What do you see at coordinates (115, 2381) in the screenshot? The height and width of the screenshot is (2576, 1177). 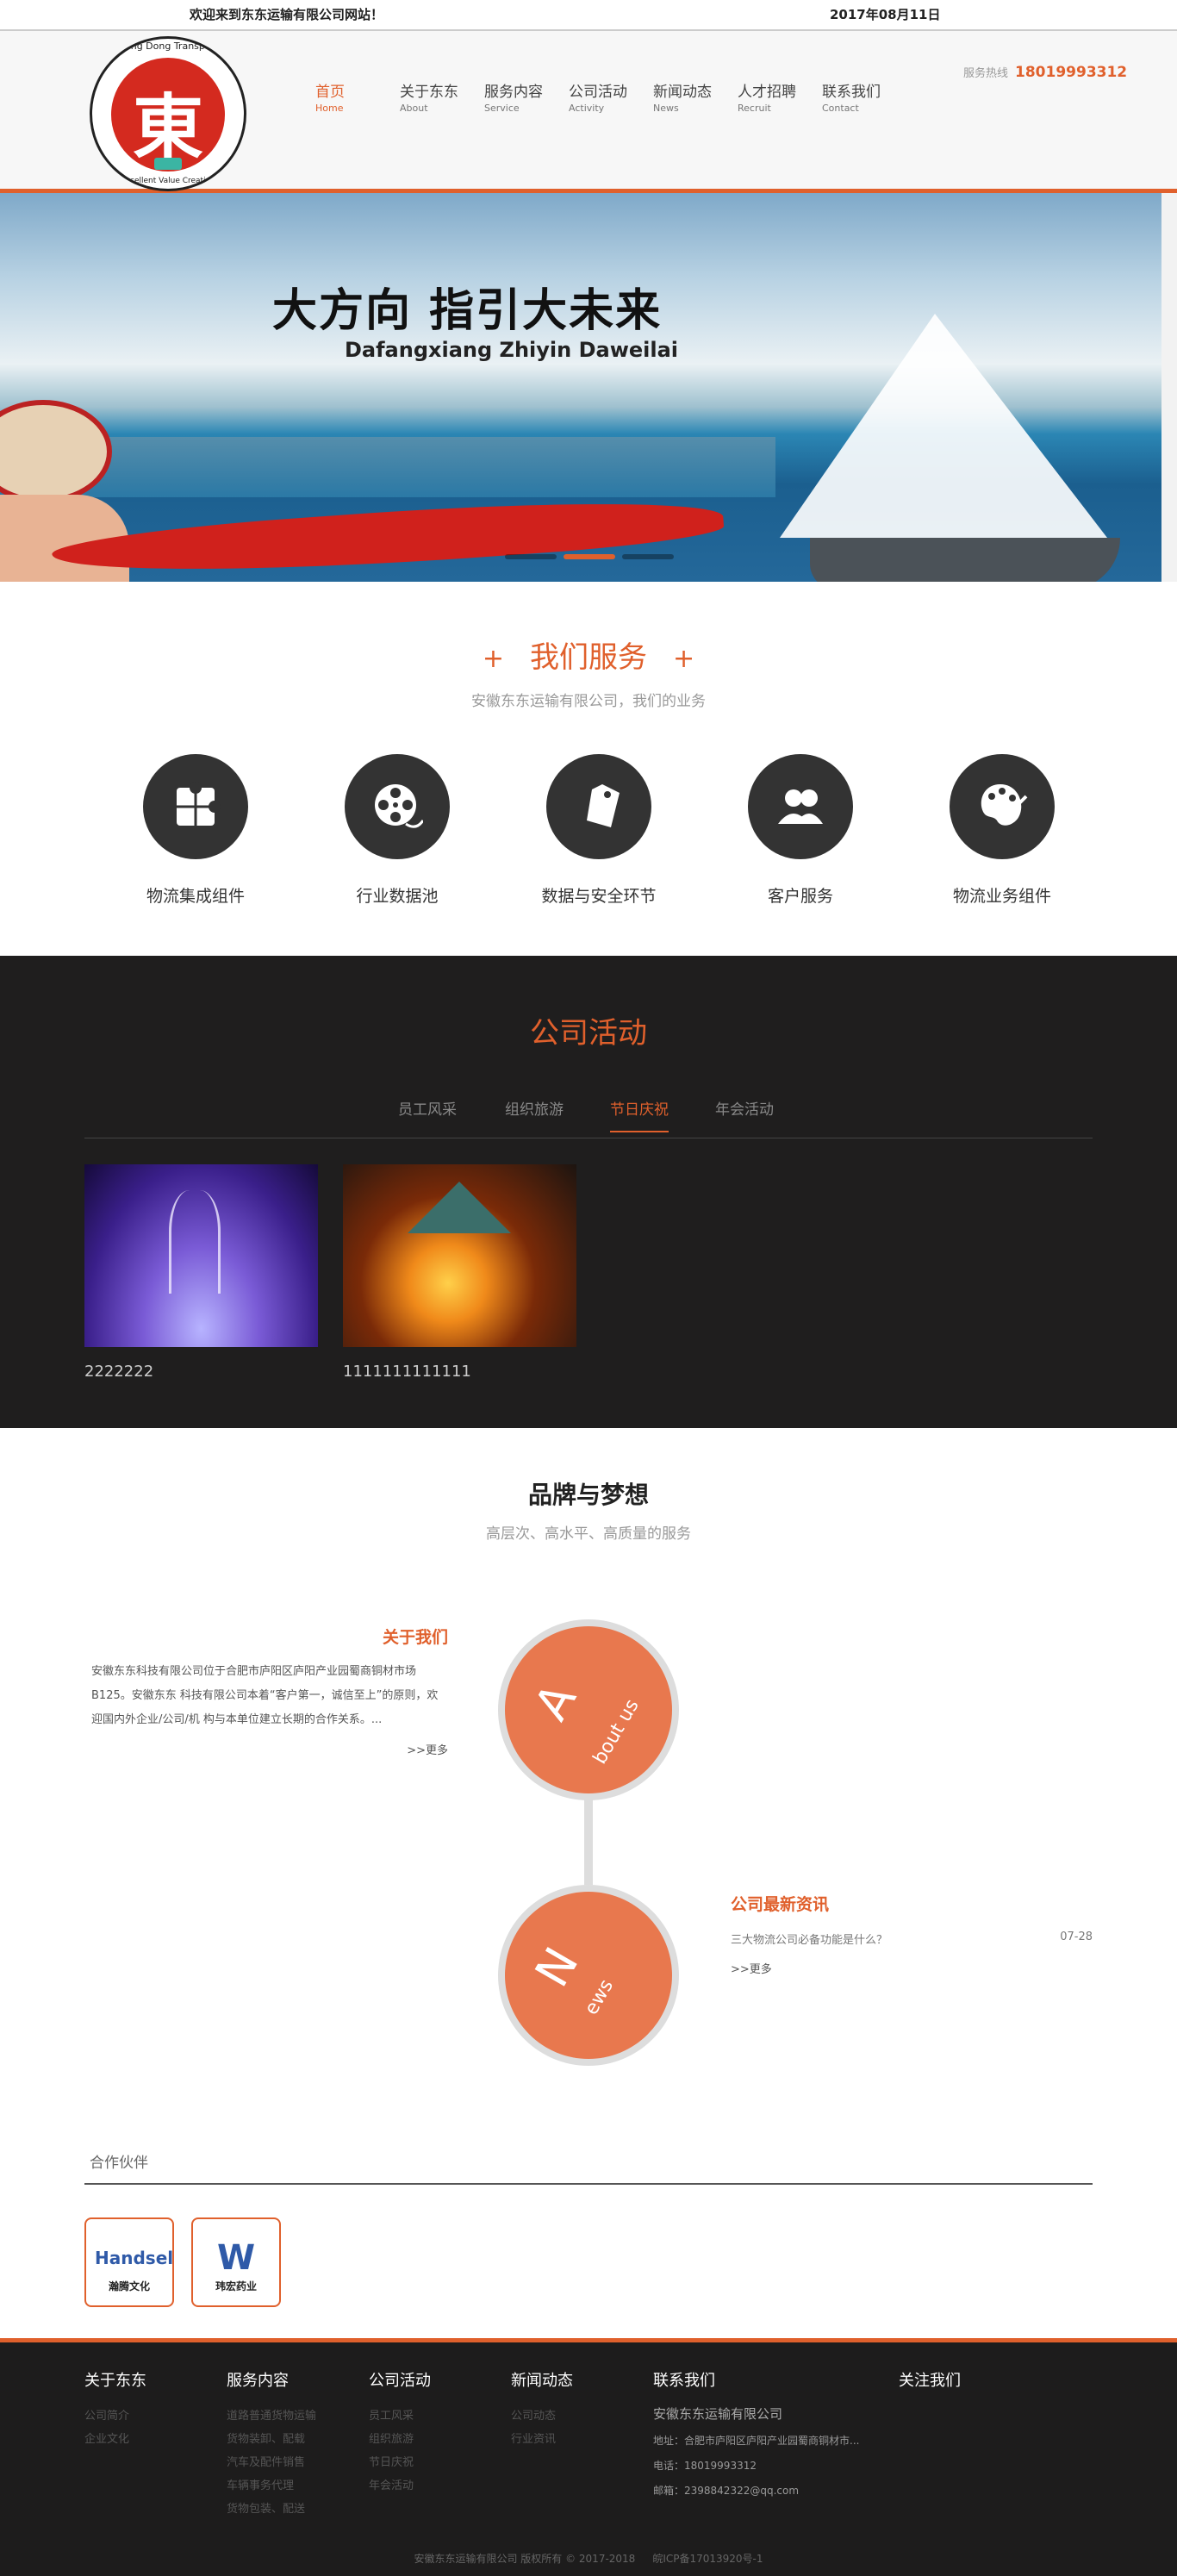 I see `footer-col-title: 关于东东` at bounding box center [115, 2381].